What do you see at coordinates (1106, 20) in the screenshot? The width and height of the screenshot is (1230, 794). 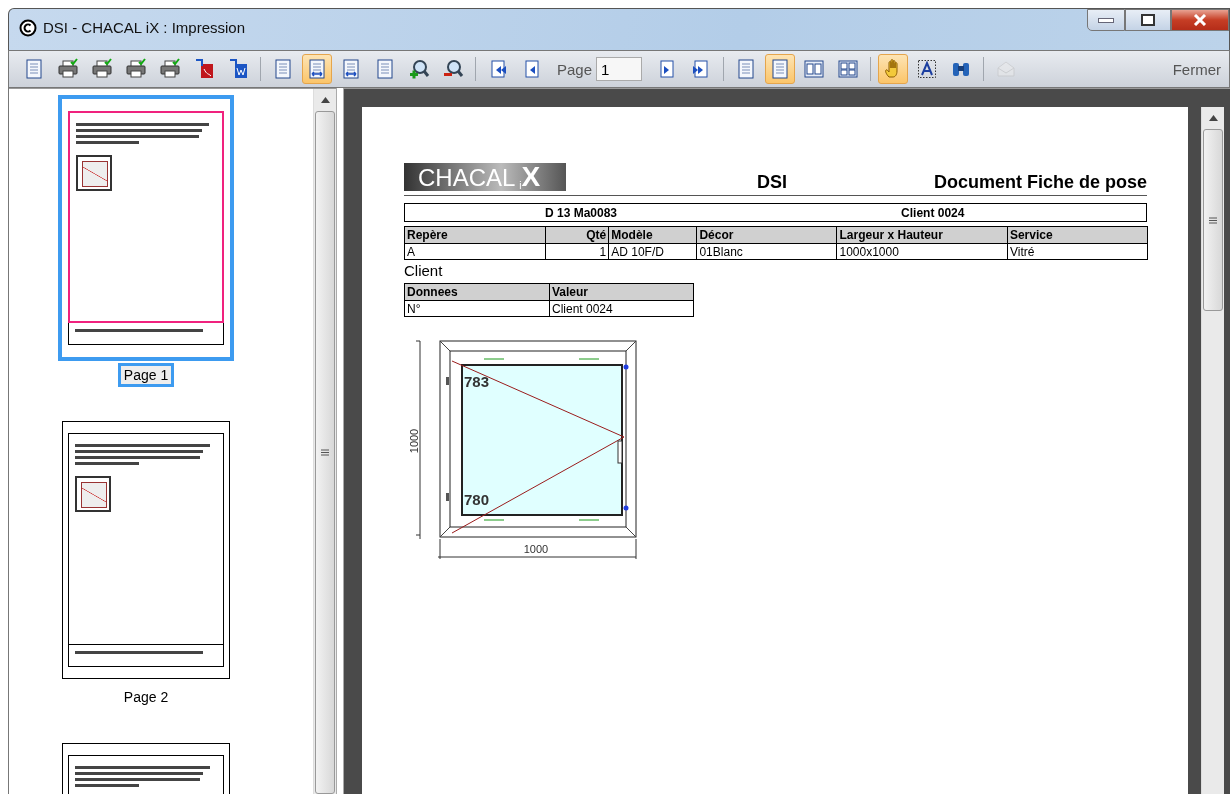 I see `minimize-button` at bounding box center [1106, 20].